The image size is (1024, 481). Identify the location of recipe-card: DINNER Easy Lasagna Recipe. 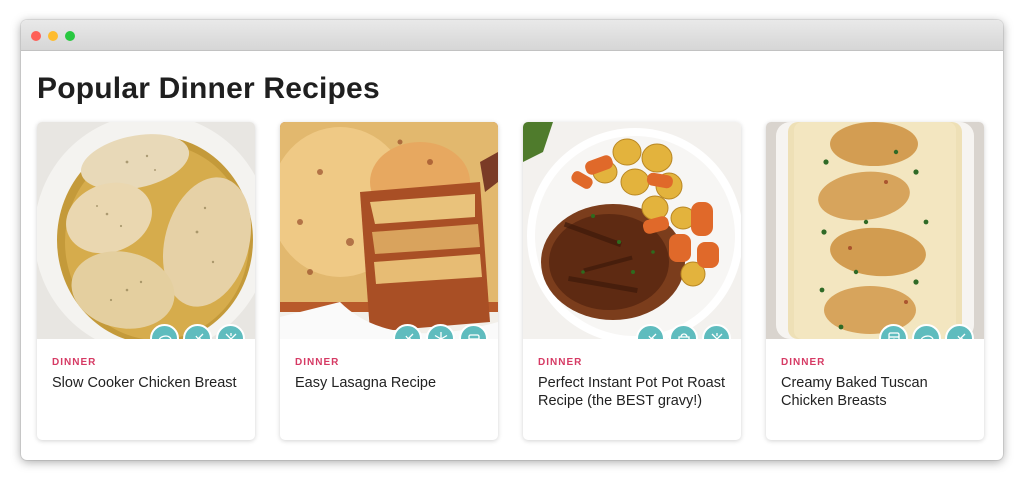
(389, 281).